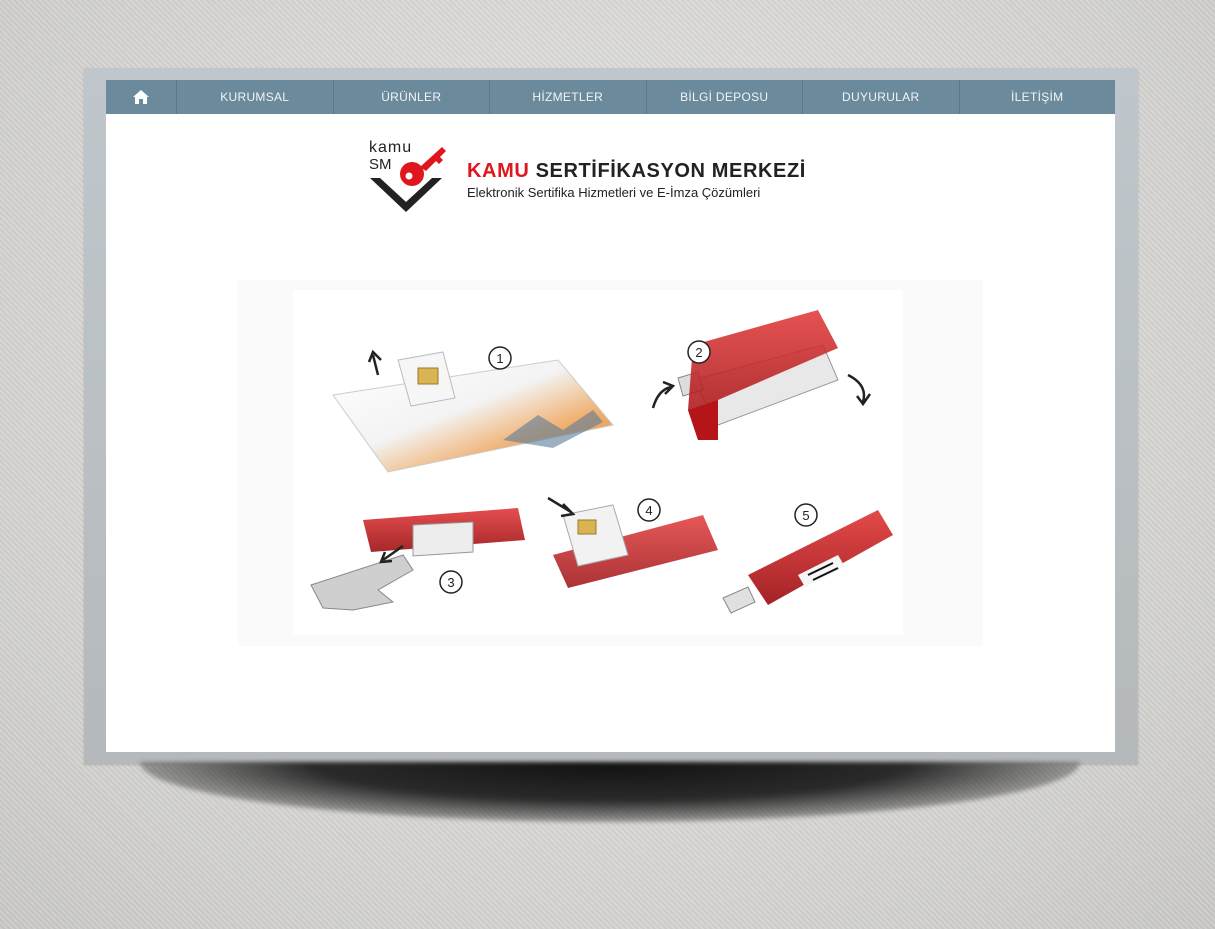 This screenshot has width=1215, height=929. I want to click on logo-title-rest: SERTİFİKASYON MERKEZİ, so click(670, 171).